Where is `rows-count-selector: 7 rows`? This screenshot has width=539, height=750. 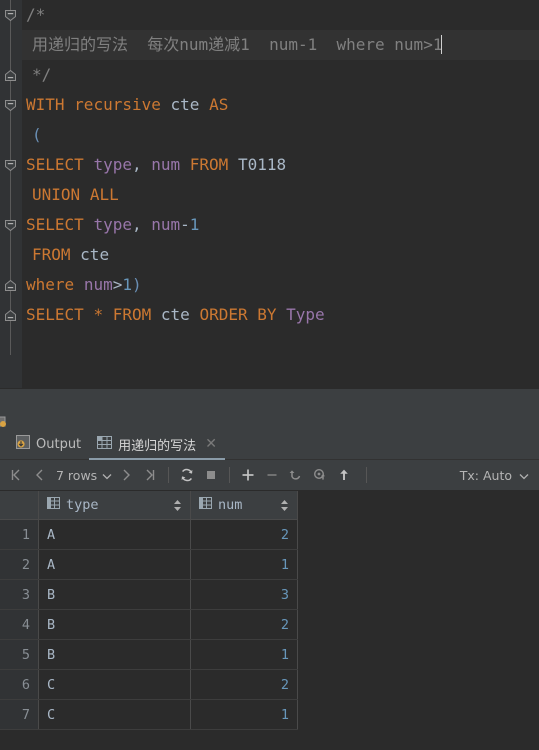 rows-count-selector: 7 rows is located at coordinates (83, 475).